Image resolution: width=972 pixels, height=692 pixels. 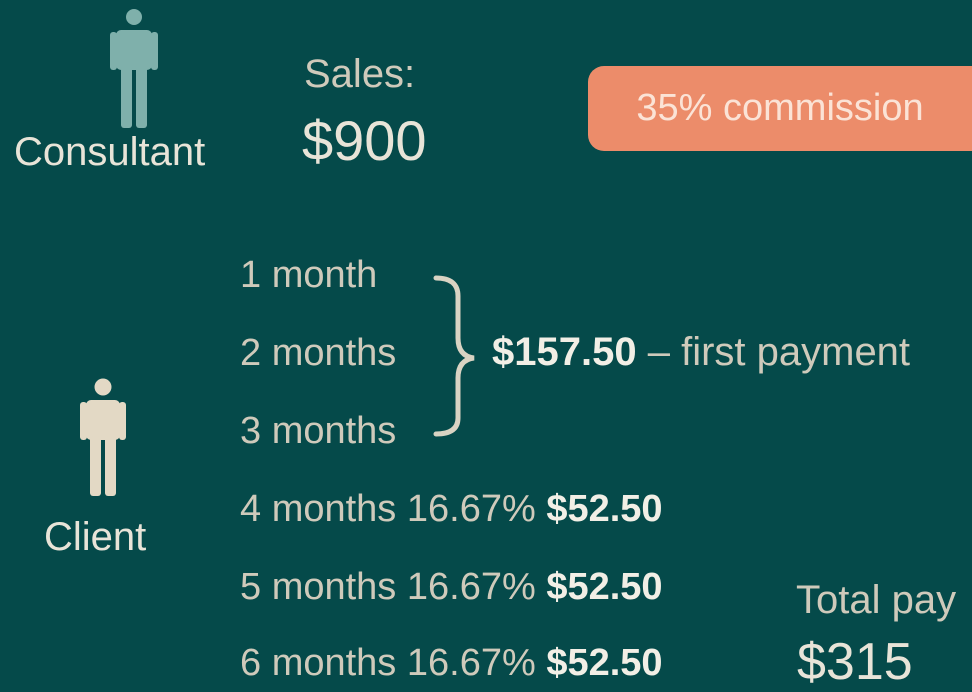 What do you see at coordinates (364, 140) in the screenshot?
I see `sales-value: $900` at bounding box center [364, 140].